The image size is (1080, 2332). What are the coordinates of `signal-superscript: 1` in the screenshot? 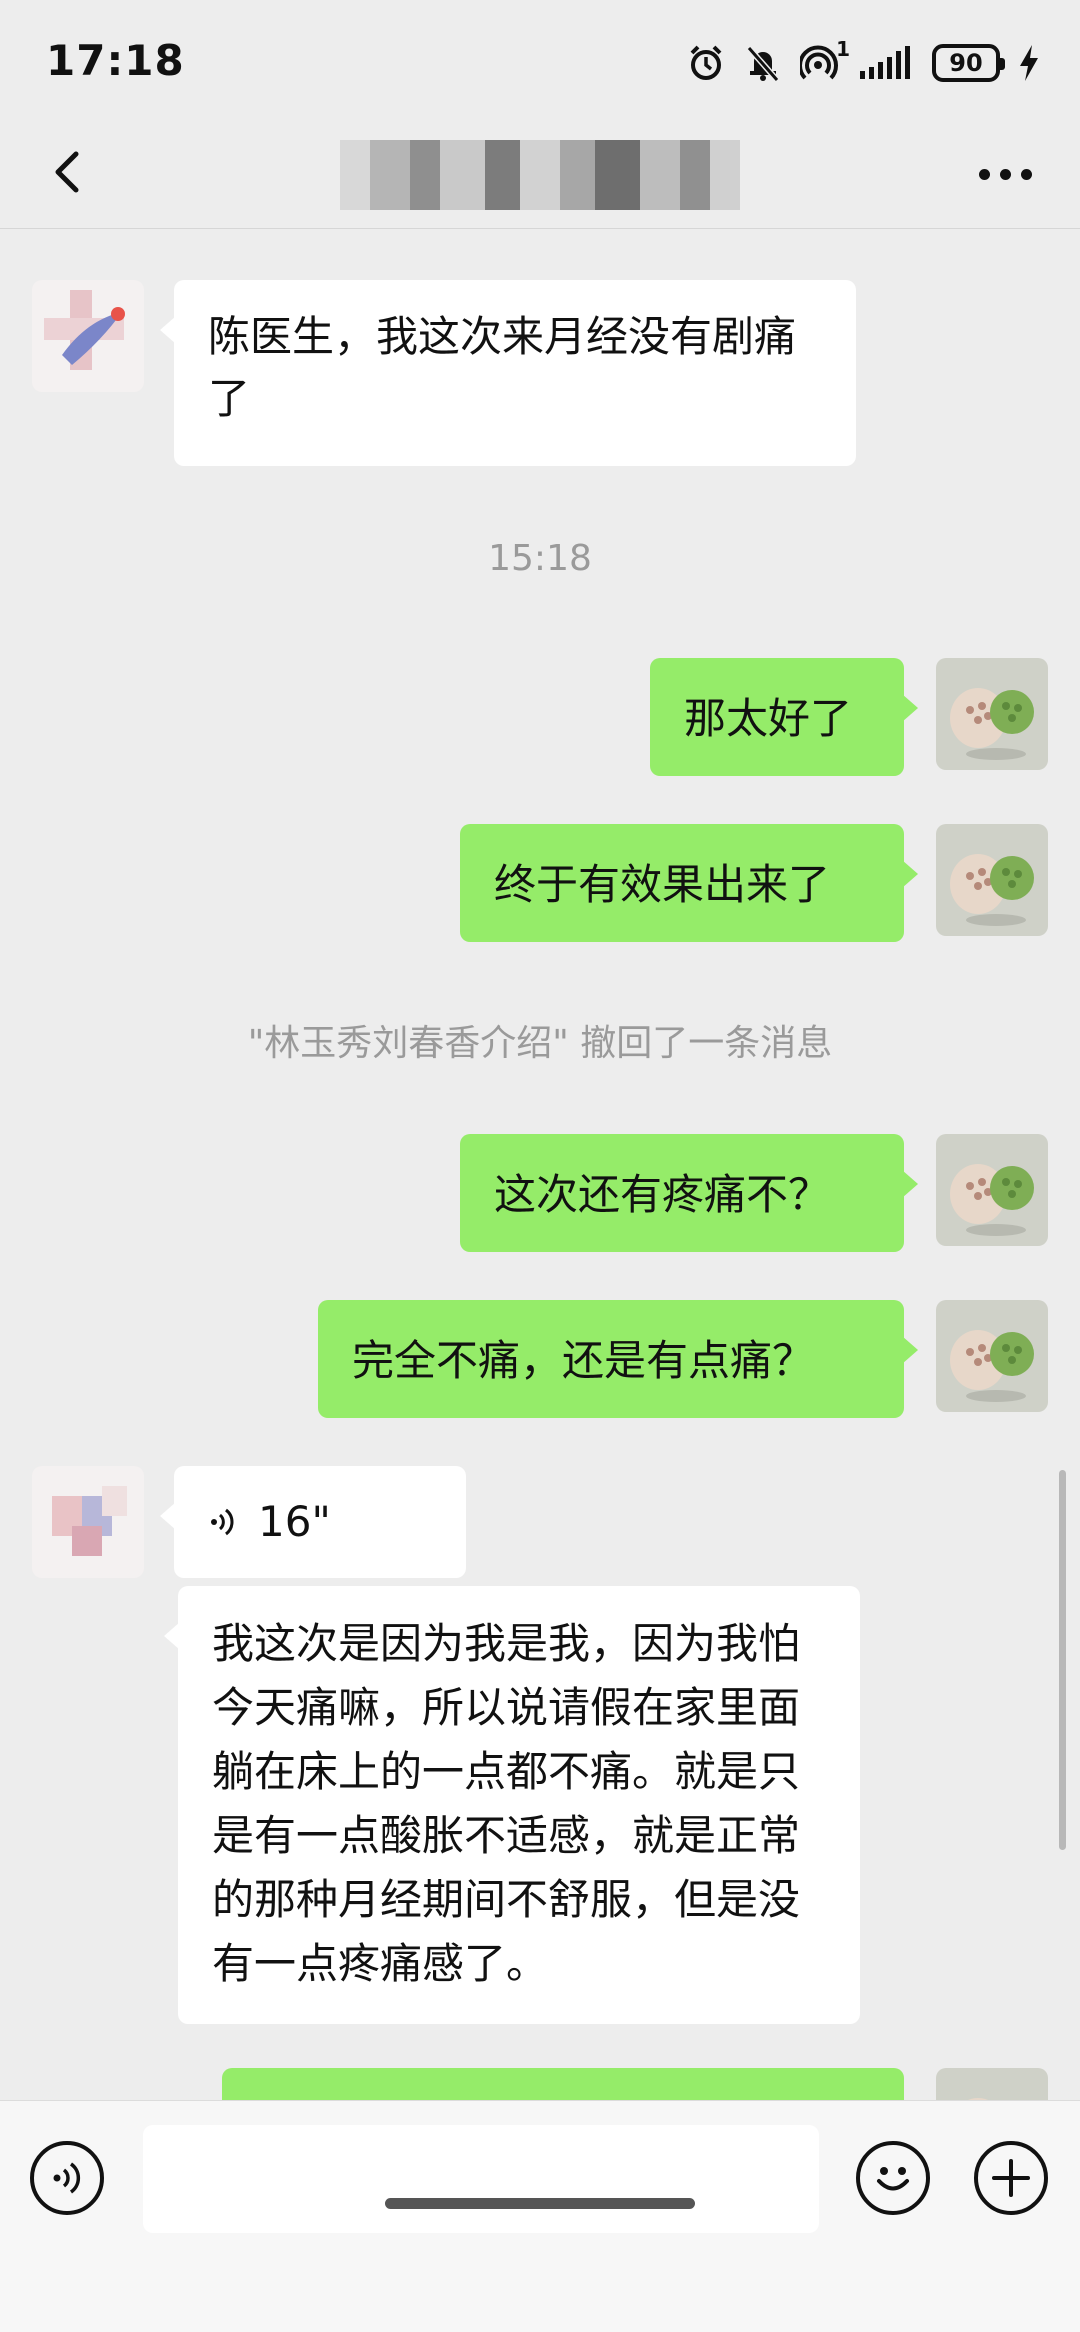 It's located at (843, 49).